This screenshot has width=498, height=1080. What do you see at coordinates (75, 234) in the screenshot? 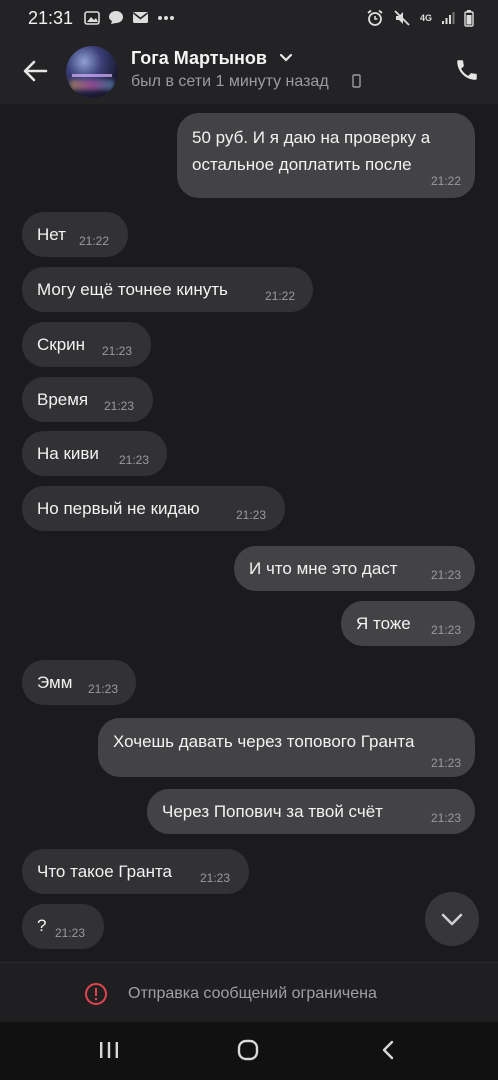
I see `message-bubble-incoming: Нет 21:22` at bounding box center [75, 234].